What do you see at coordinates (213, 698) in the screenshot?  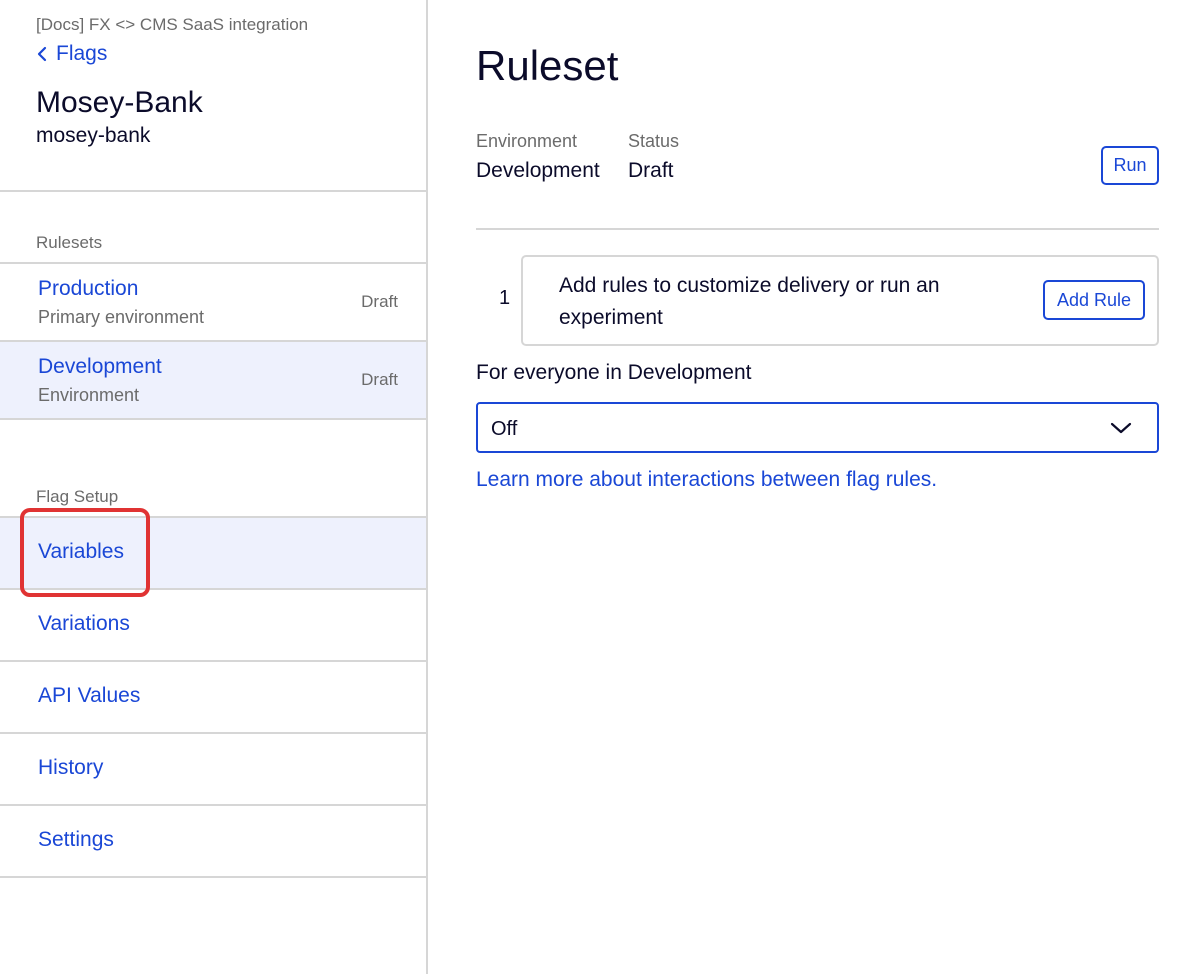 I see `nav-item-api-values: API Values` at bounding box center [213, 698].